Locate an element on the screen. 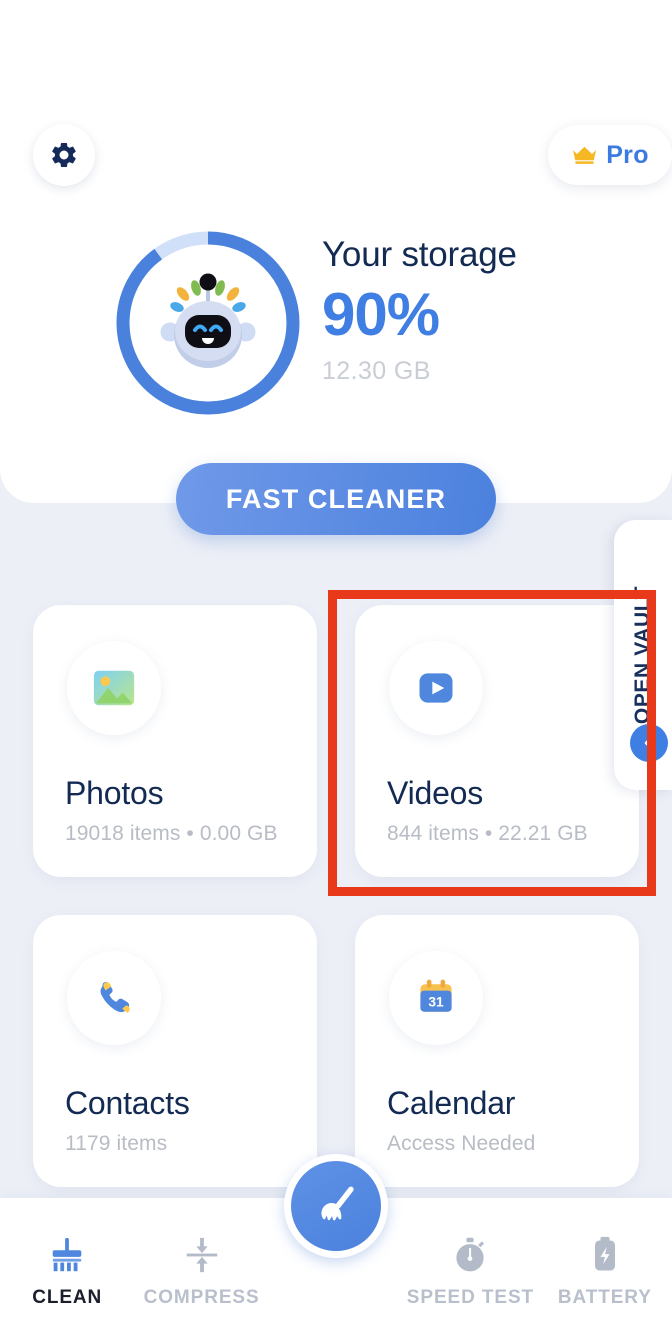 Image resolution: width=672 pixels, height=1338 pixels. tile-videos: Videos 844 items • 22.21 GB is located at coordinates (497, 741).